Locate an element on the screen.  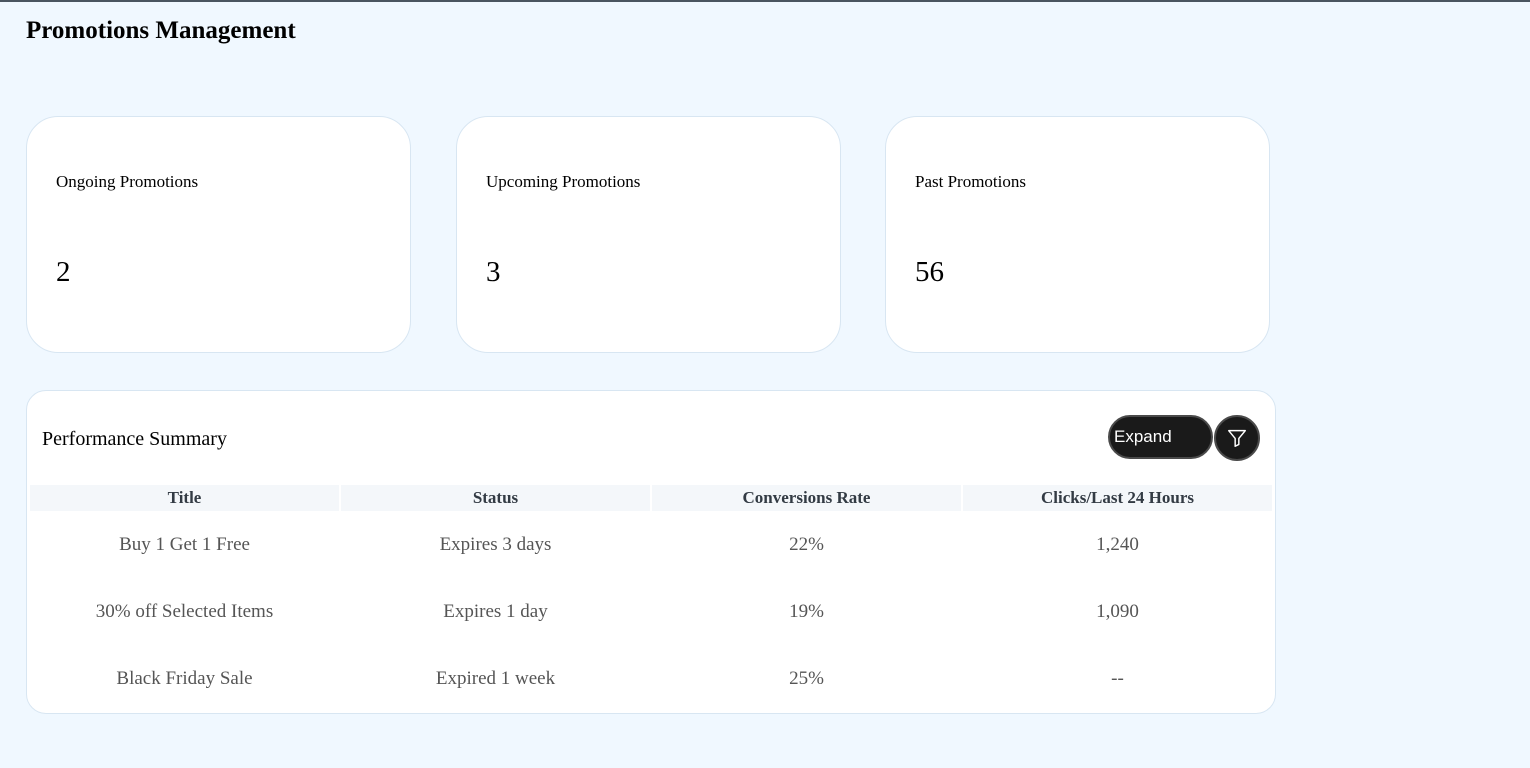
funnel-filter-icon is located at coordinates (1237, 438).